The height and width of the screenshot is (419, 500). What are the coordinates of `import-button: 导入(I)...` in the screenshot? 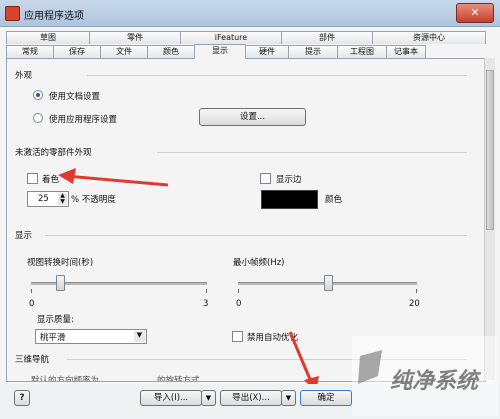 It's located at (171, 398).